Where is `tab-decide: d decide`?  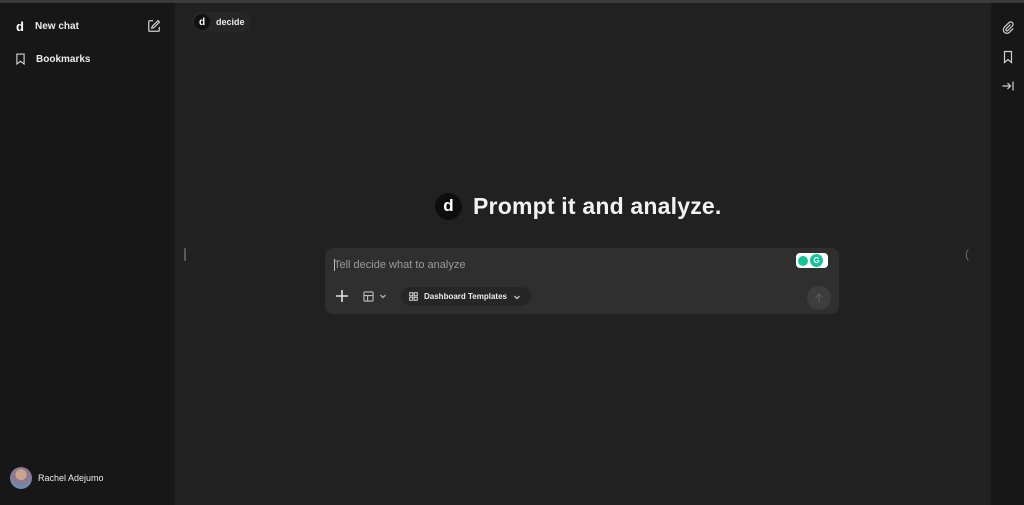 tab-decide: d decide is located at coordinates (221, 22).